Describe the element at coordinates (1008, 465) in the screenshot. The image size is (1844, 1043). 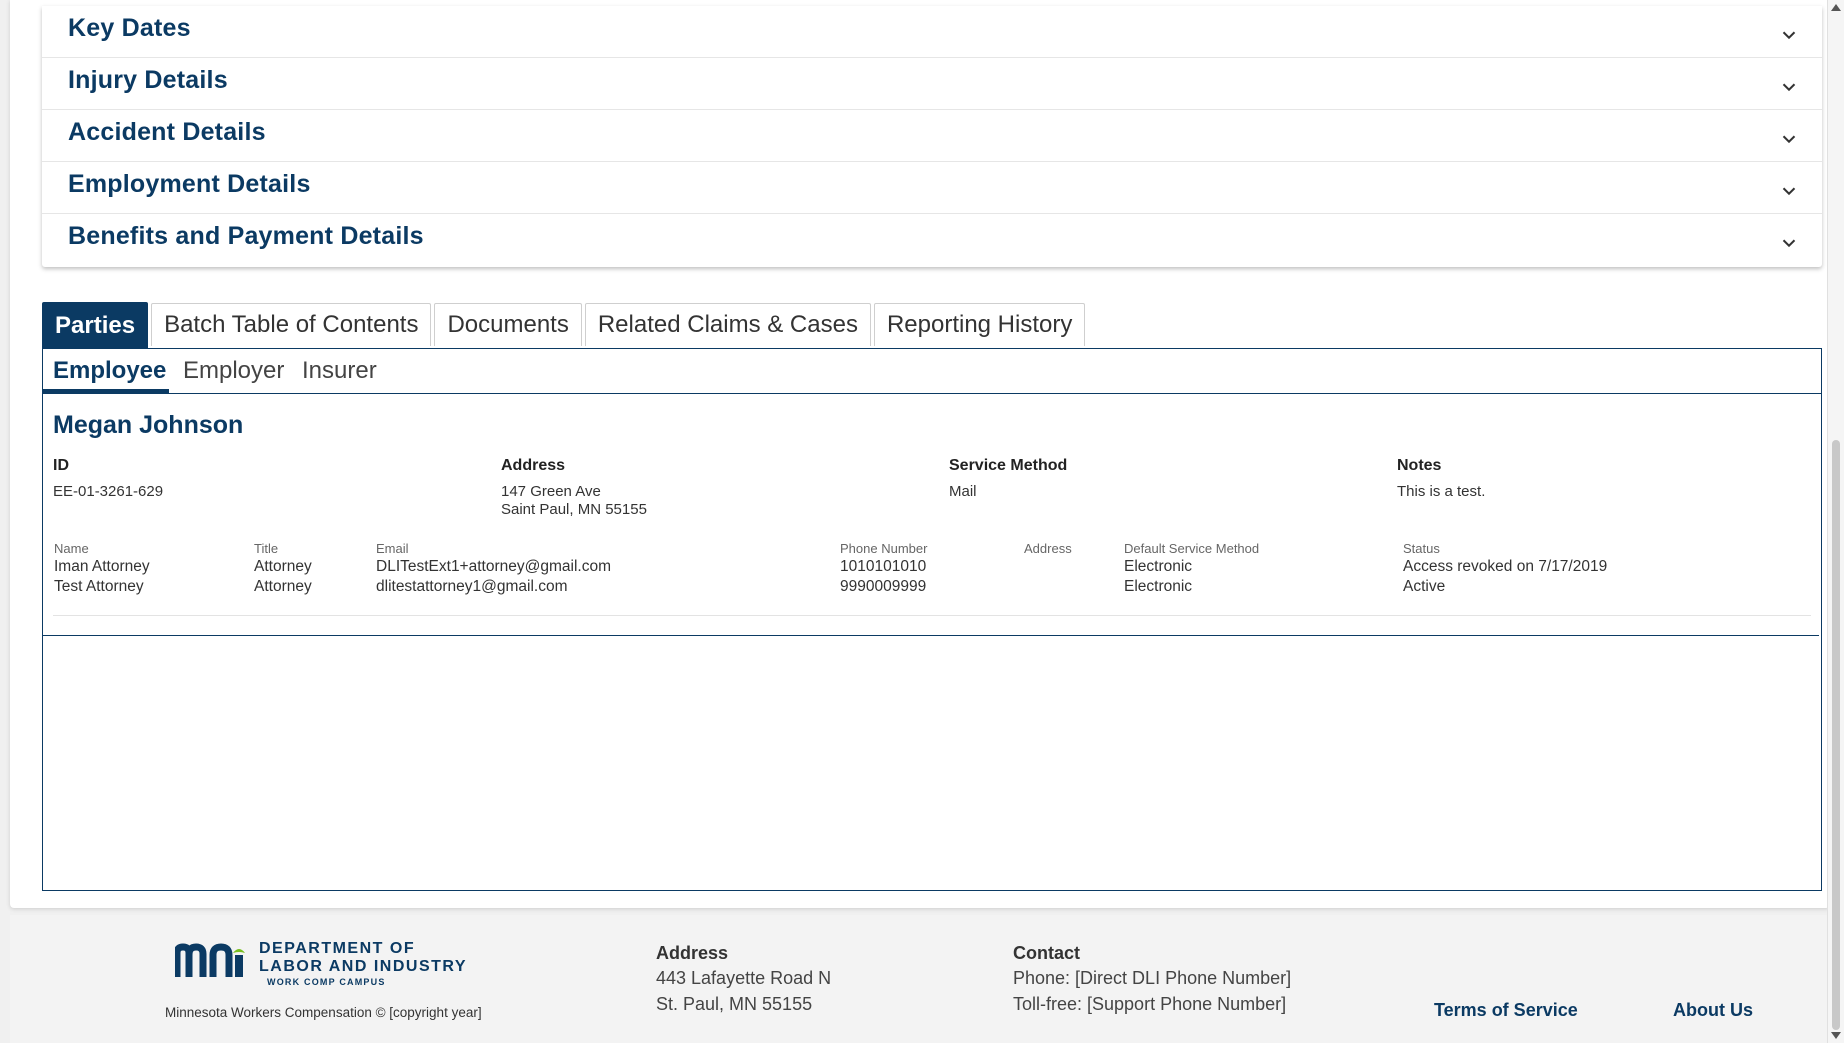
I see `service-method-label: Service Method` at that location.